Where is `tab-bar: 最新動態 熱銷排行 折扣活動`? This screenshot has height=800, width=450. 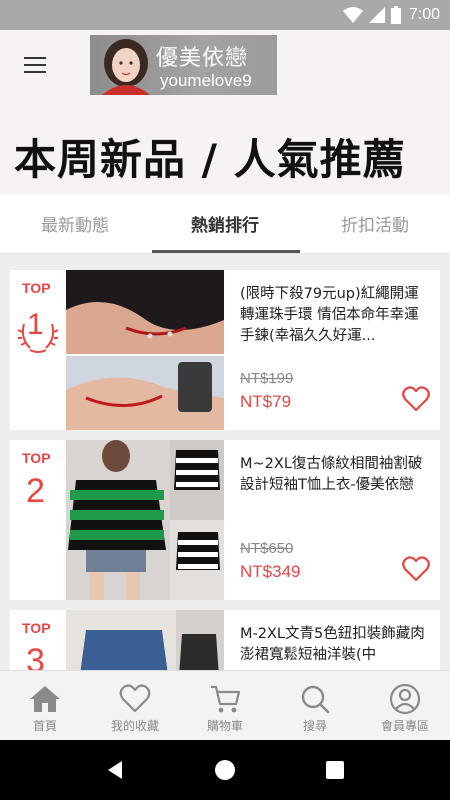
tab-bar: 最新動態 熱銷排行 折扣活動 is located at coordinates (225, 224).